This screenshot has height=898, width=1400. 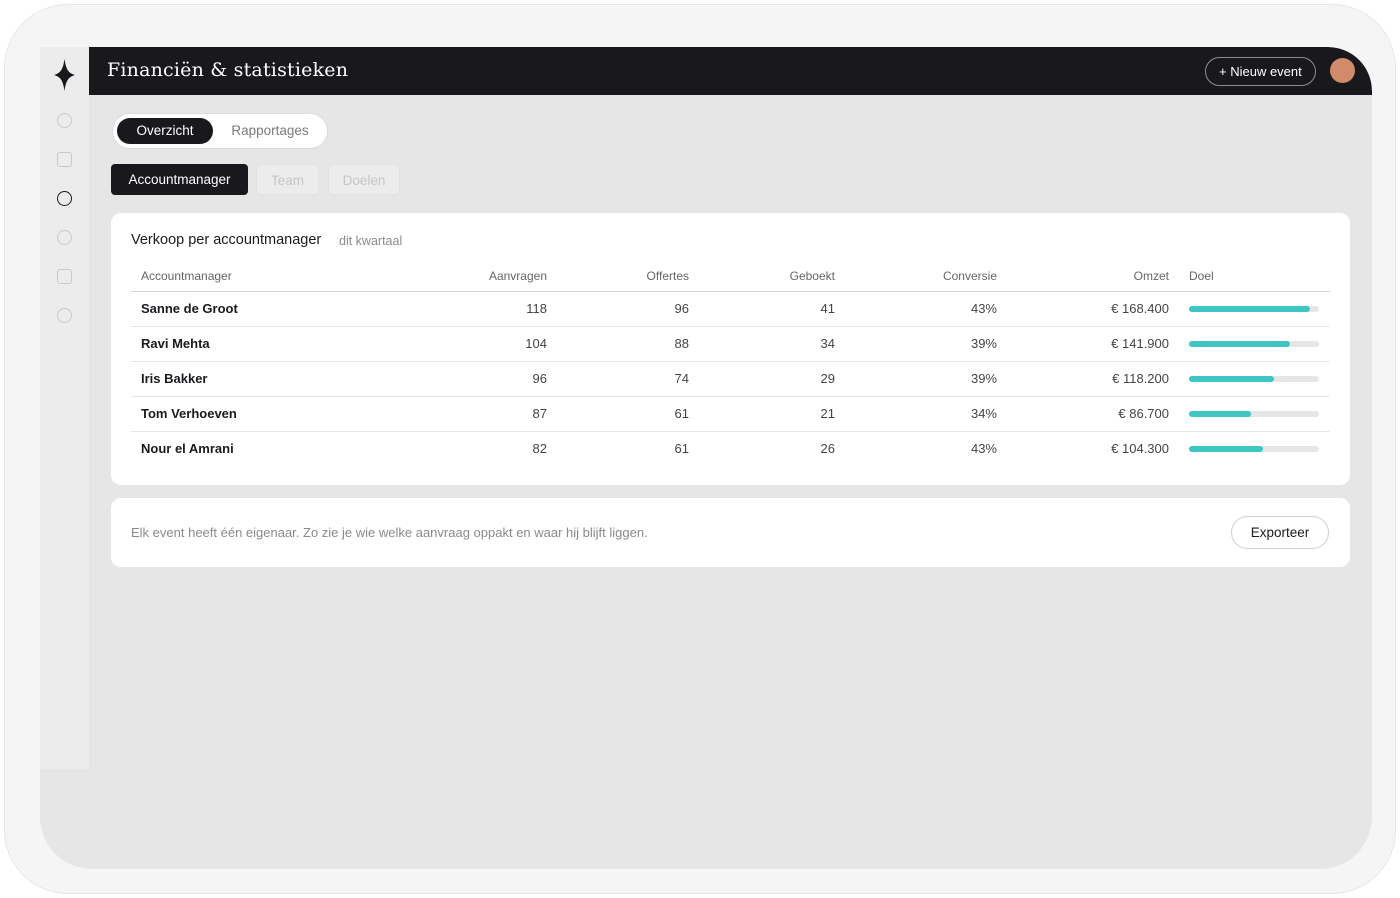 What do you see at coordinates (64, 408) in the screenshot?
I see `sidebar` at bounding box center [64, 408].